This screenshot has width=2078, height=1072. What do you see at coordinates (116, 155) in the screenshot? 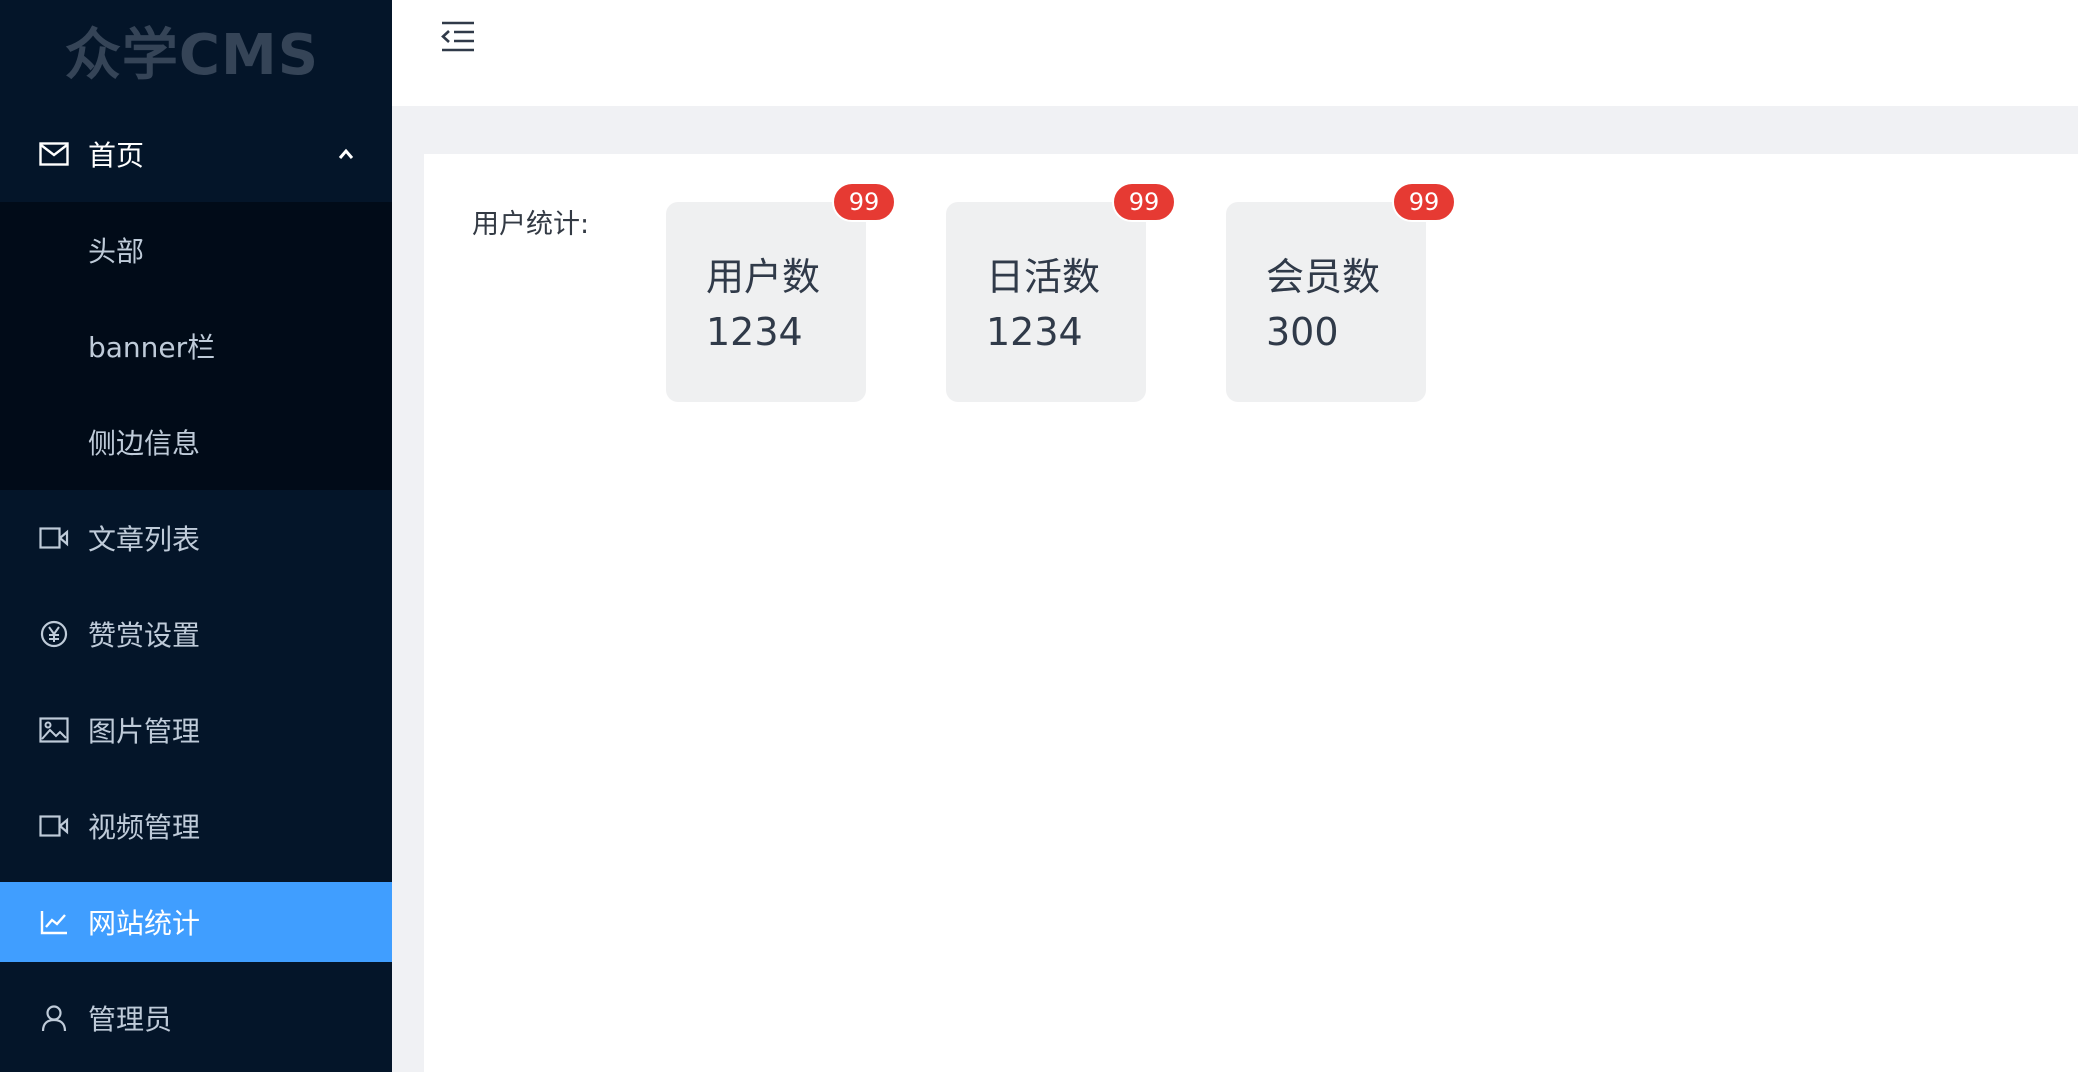
I see `sidebar-item-label: 首页` at bounding box center [116, 155].